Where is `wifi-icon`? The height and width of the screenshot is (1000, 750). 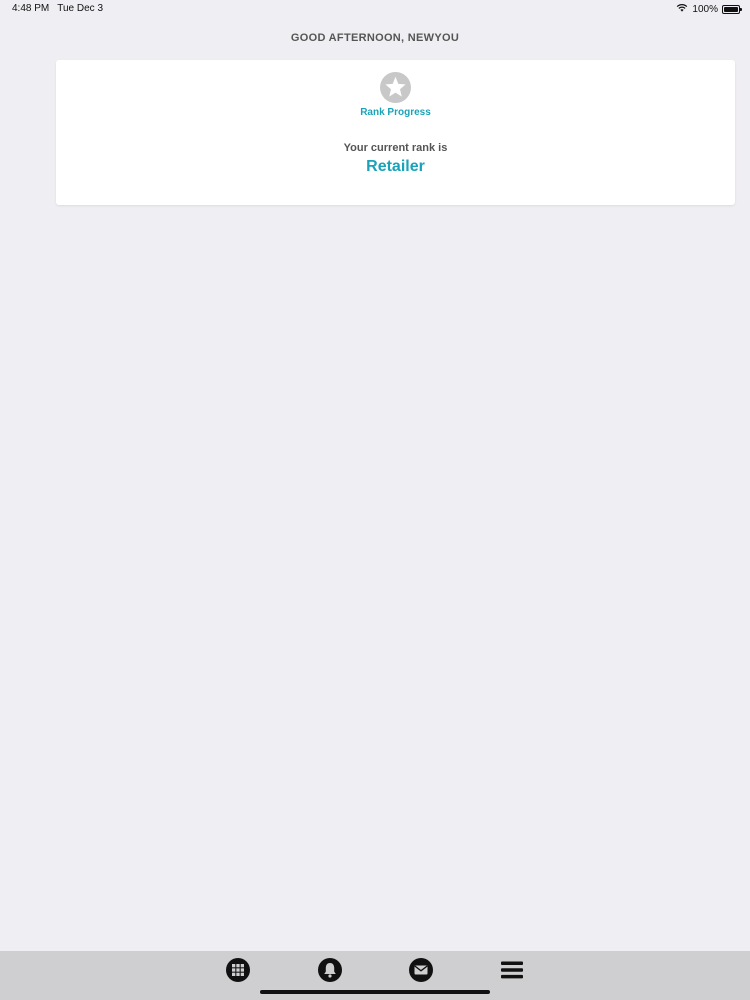 wifi-icon is located at coordinates (682, 9).